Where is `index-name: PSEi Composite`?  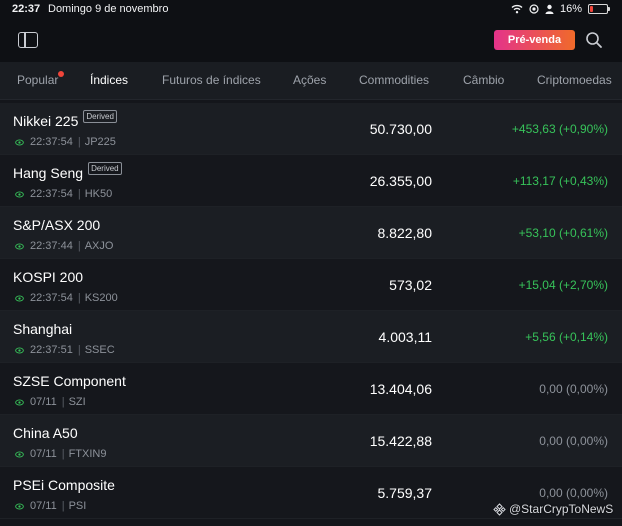 index-name: PSEi Composite is located at coordinates (64, 485).